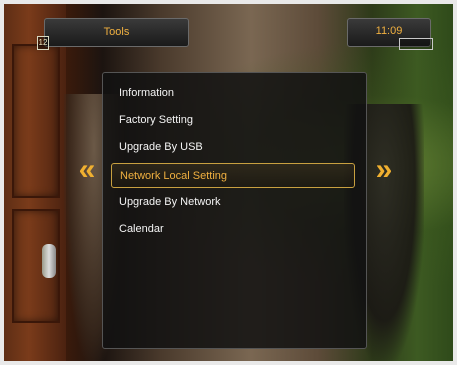 This screenshot has height=365, width=457. I want to click on menu-title: Tools, so click(116, 32).